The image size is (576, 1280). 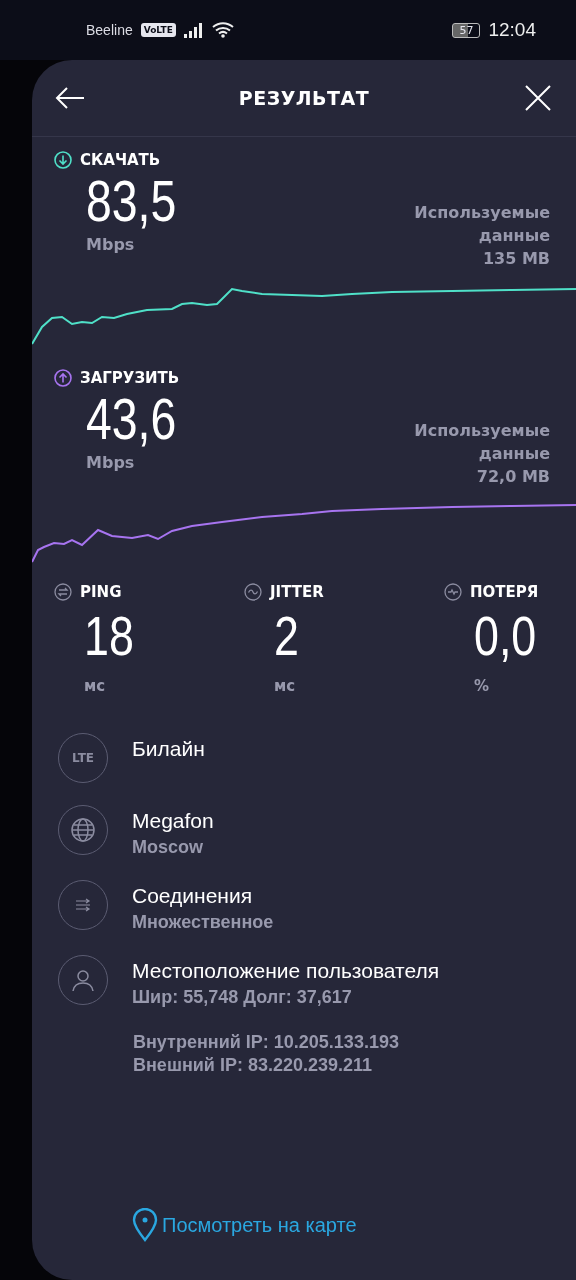 What do you see at coordinates (203, 922) in the screenshot?
I see `detail-subtitle: Множественное` at bounding box center [203, 922].